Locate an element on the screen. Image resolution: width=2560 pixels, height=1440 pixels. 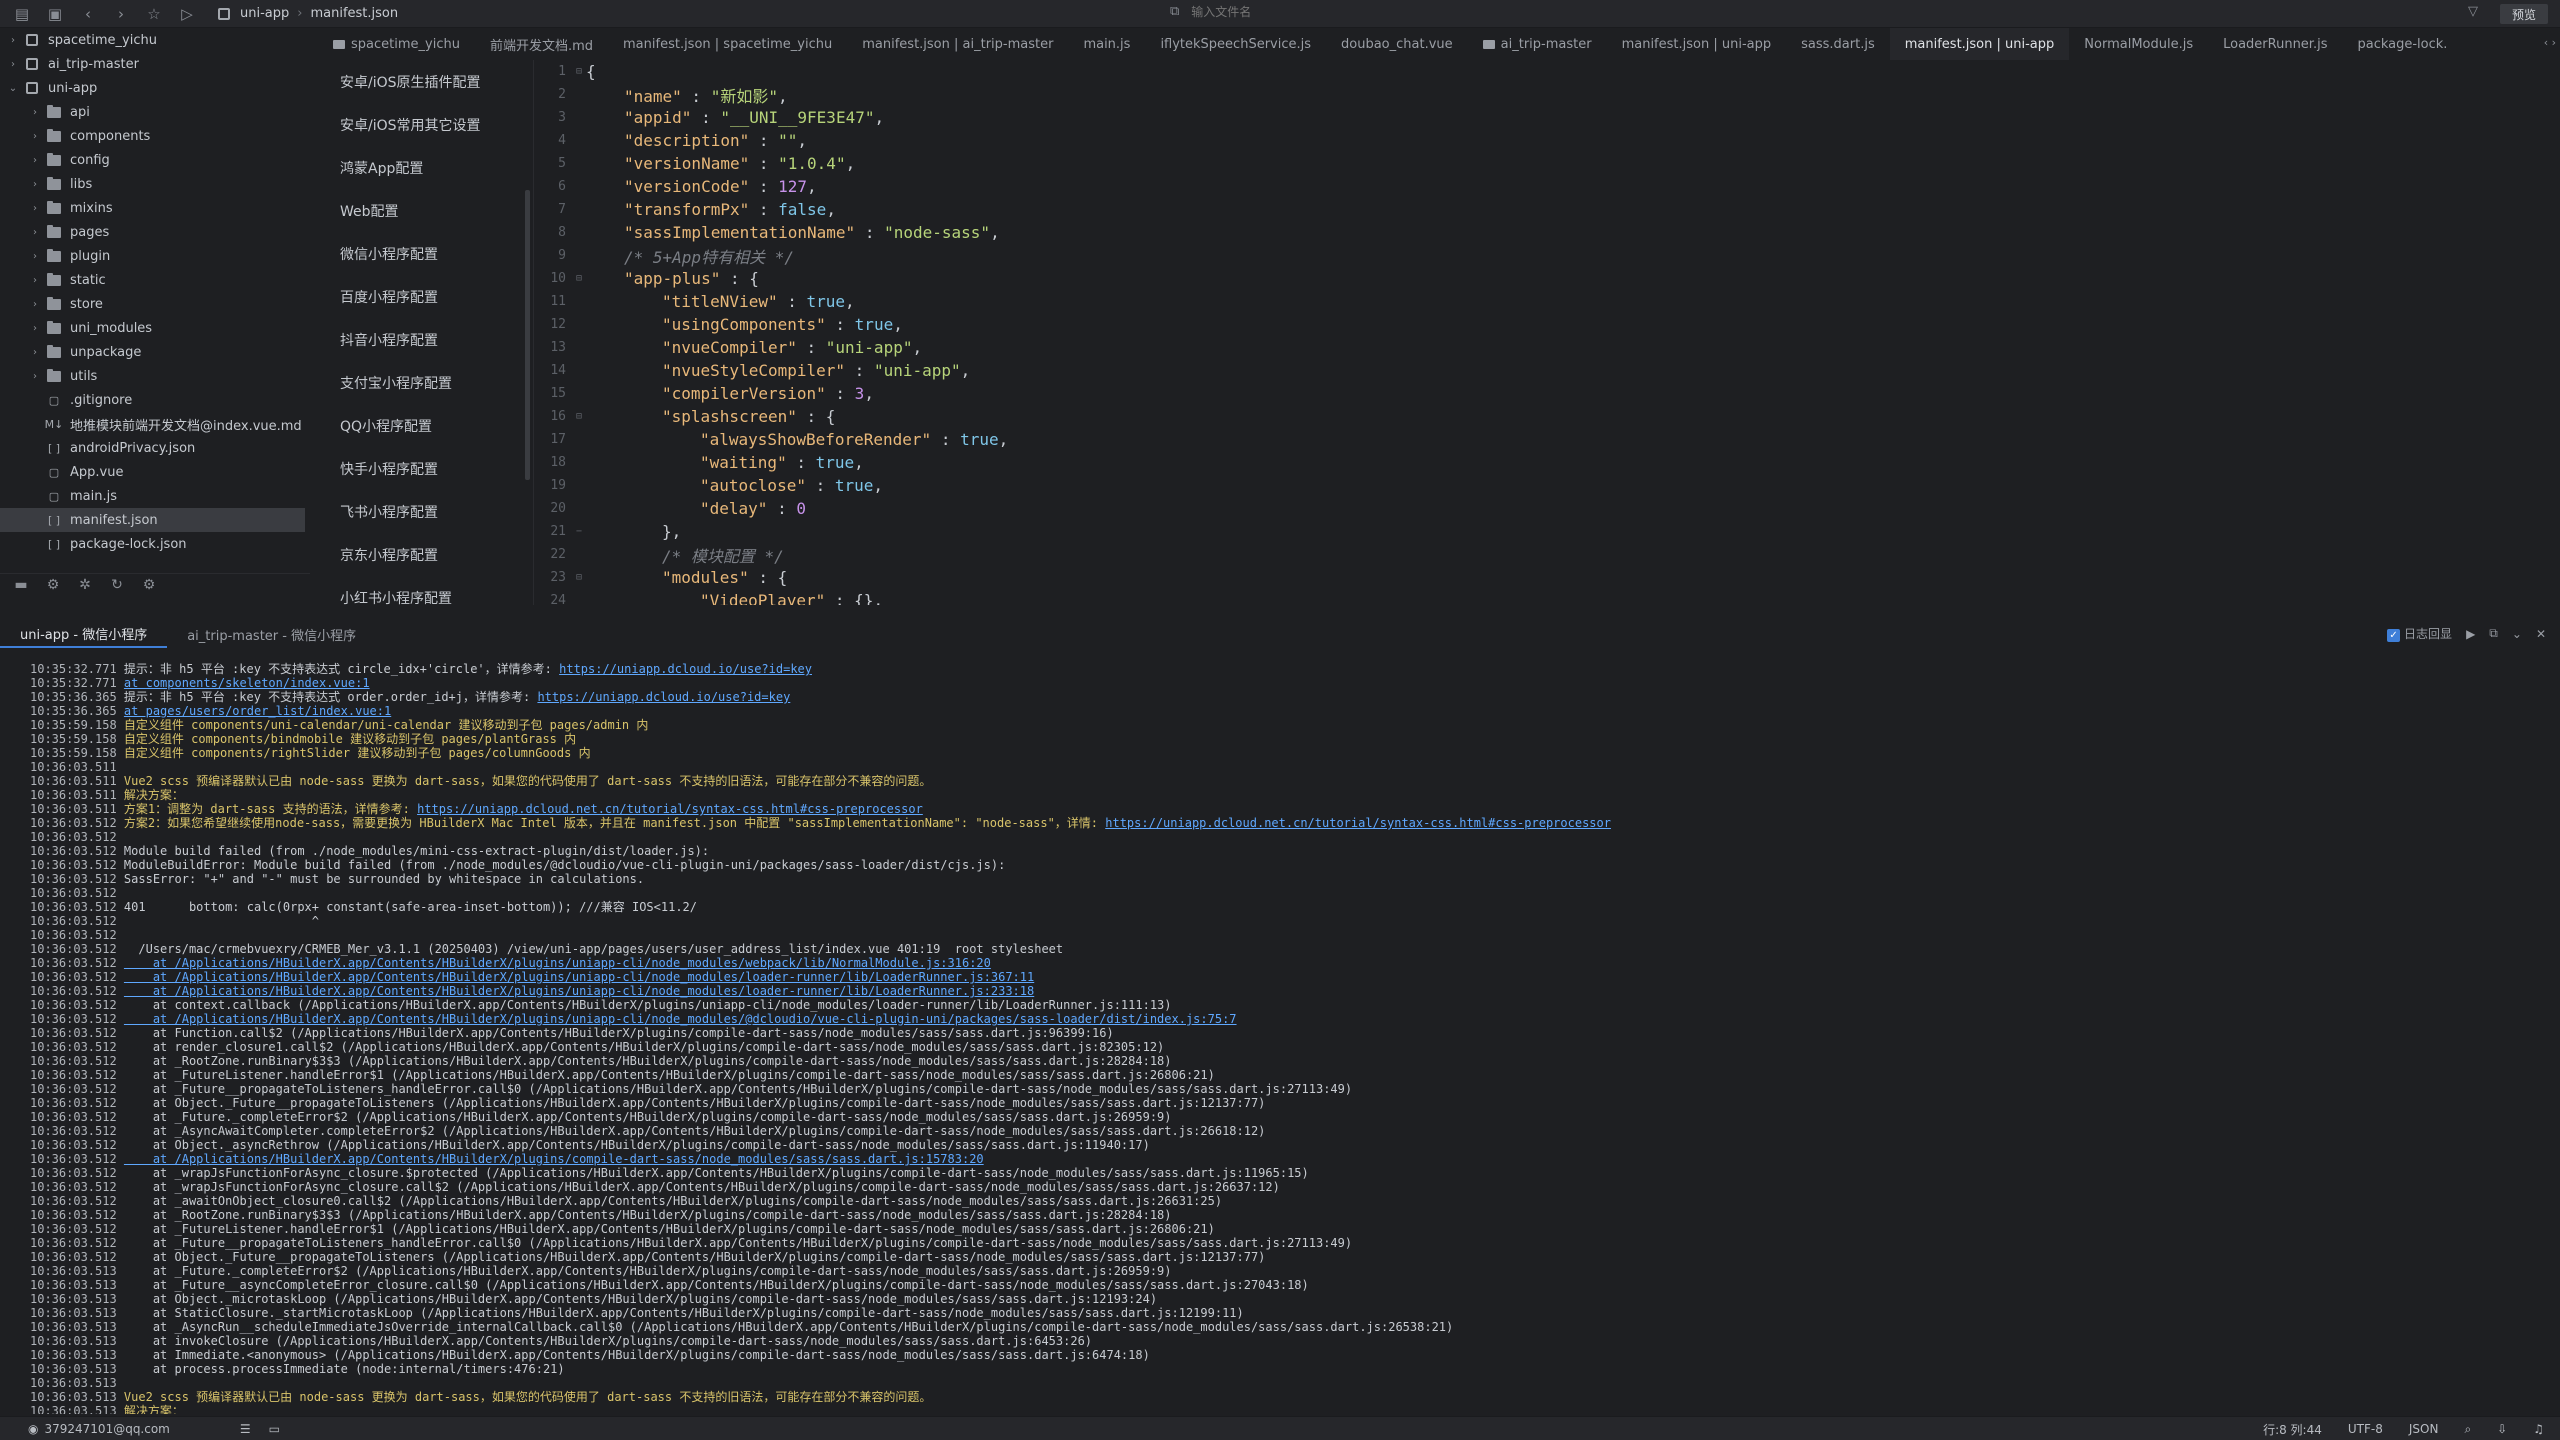
tree-item: [ ] androidPrivacy.json is located at coordinates (155, 448).